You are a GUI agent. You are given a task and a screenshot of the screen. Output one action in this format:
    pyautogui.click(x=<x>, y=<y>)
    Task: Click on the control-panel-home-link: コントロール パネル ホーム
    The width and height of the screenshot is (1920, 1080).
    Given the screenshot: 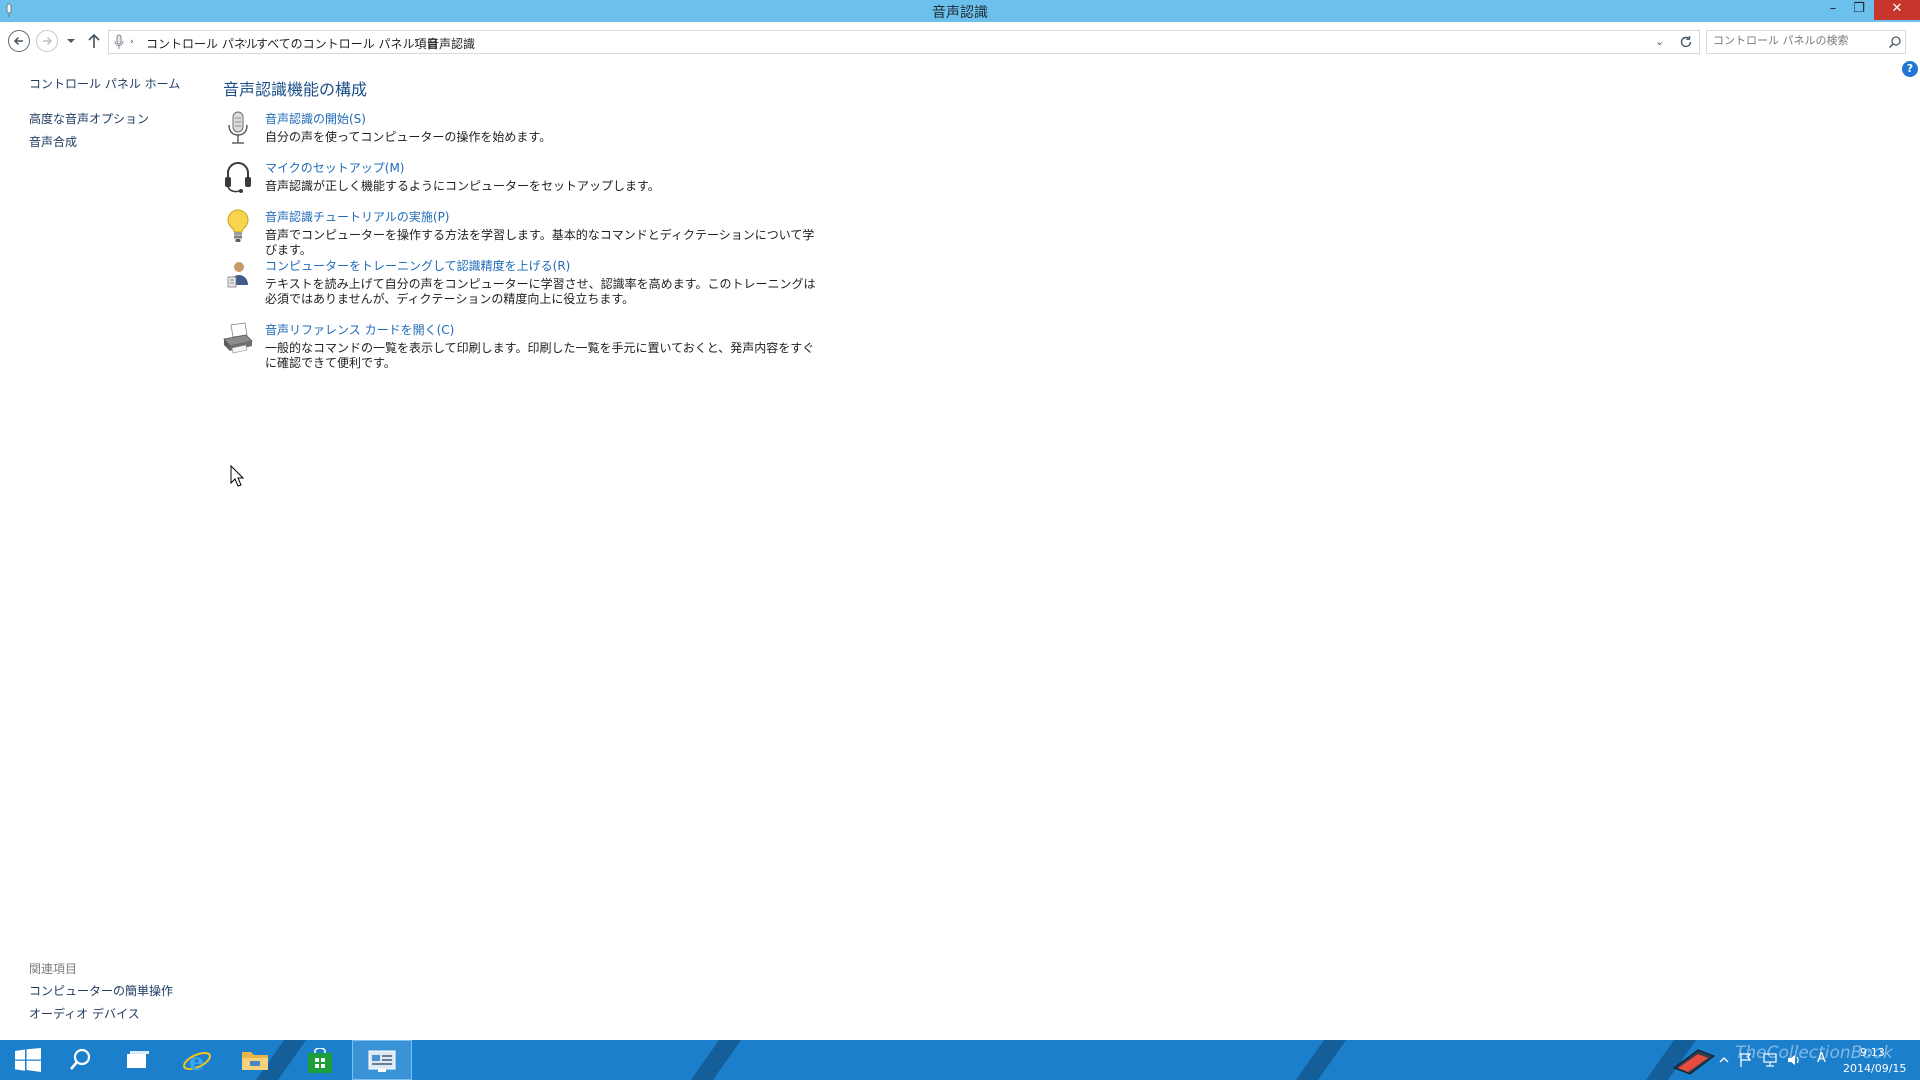 What is the action you would take?
    pyautogui.click(x=104, y=83)
    